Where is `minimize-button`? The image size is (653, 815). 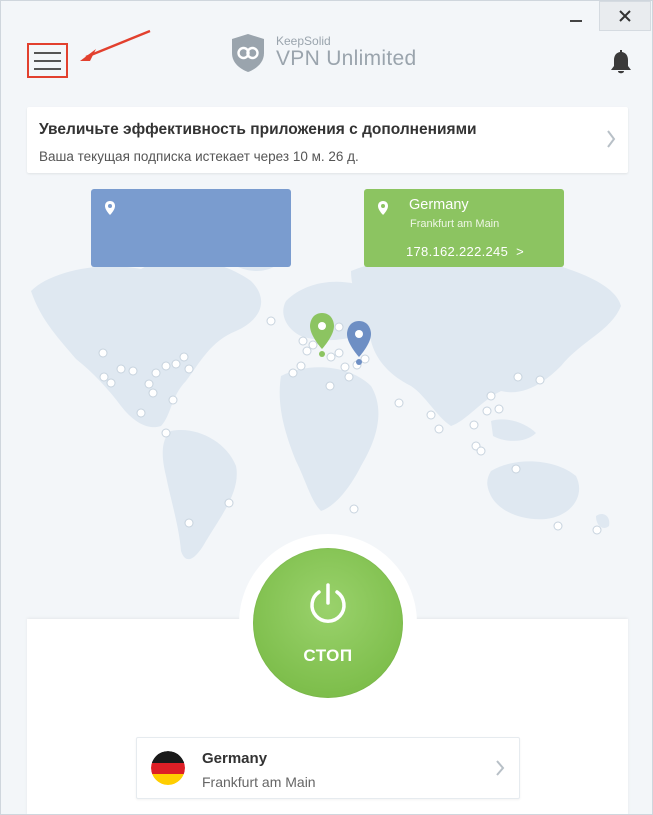
minimize-button is located at coordinates (576, 16).